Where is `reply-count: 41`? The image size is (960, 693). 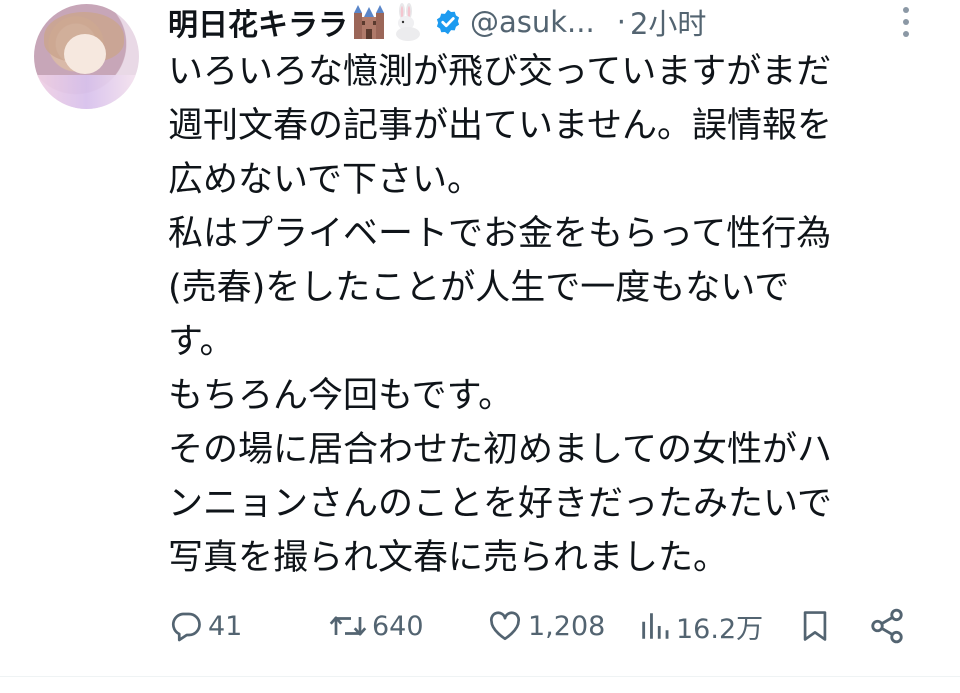 reply-count: 41 is located at coordinates (225, 626).